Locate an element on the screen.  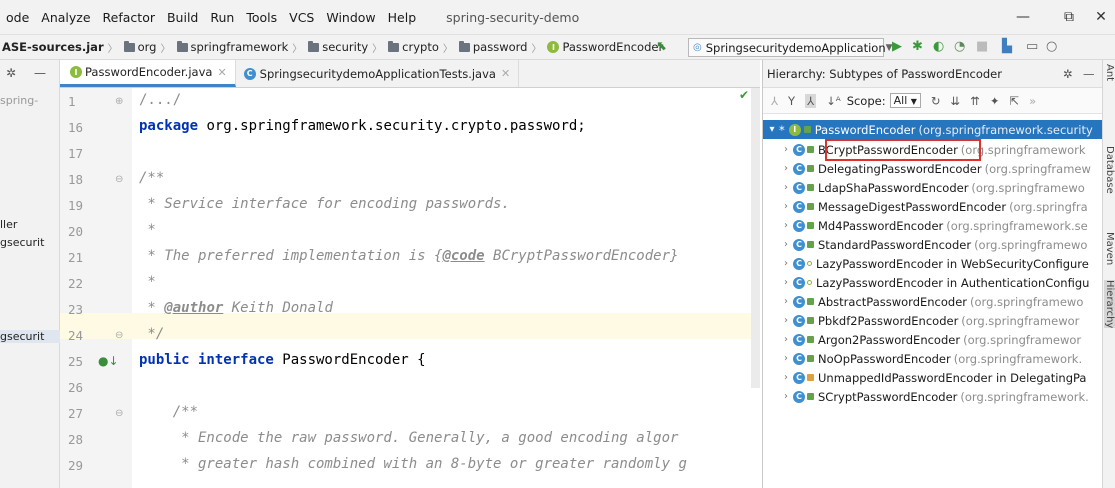
menu-window: Window is located at coordinates (350, 17).